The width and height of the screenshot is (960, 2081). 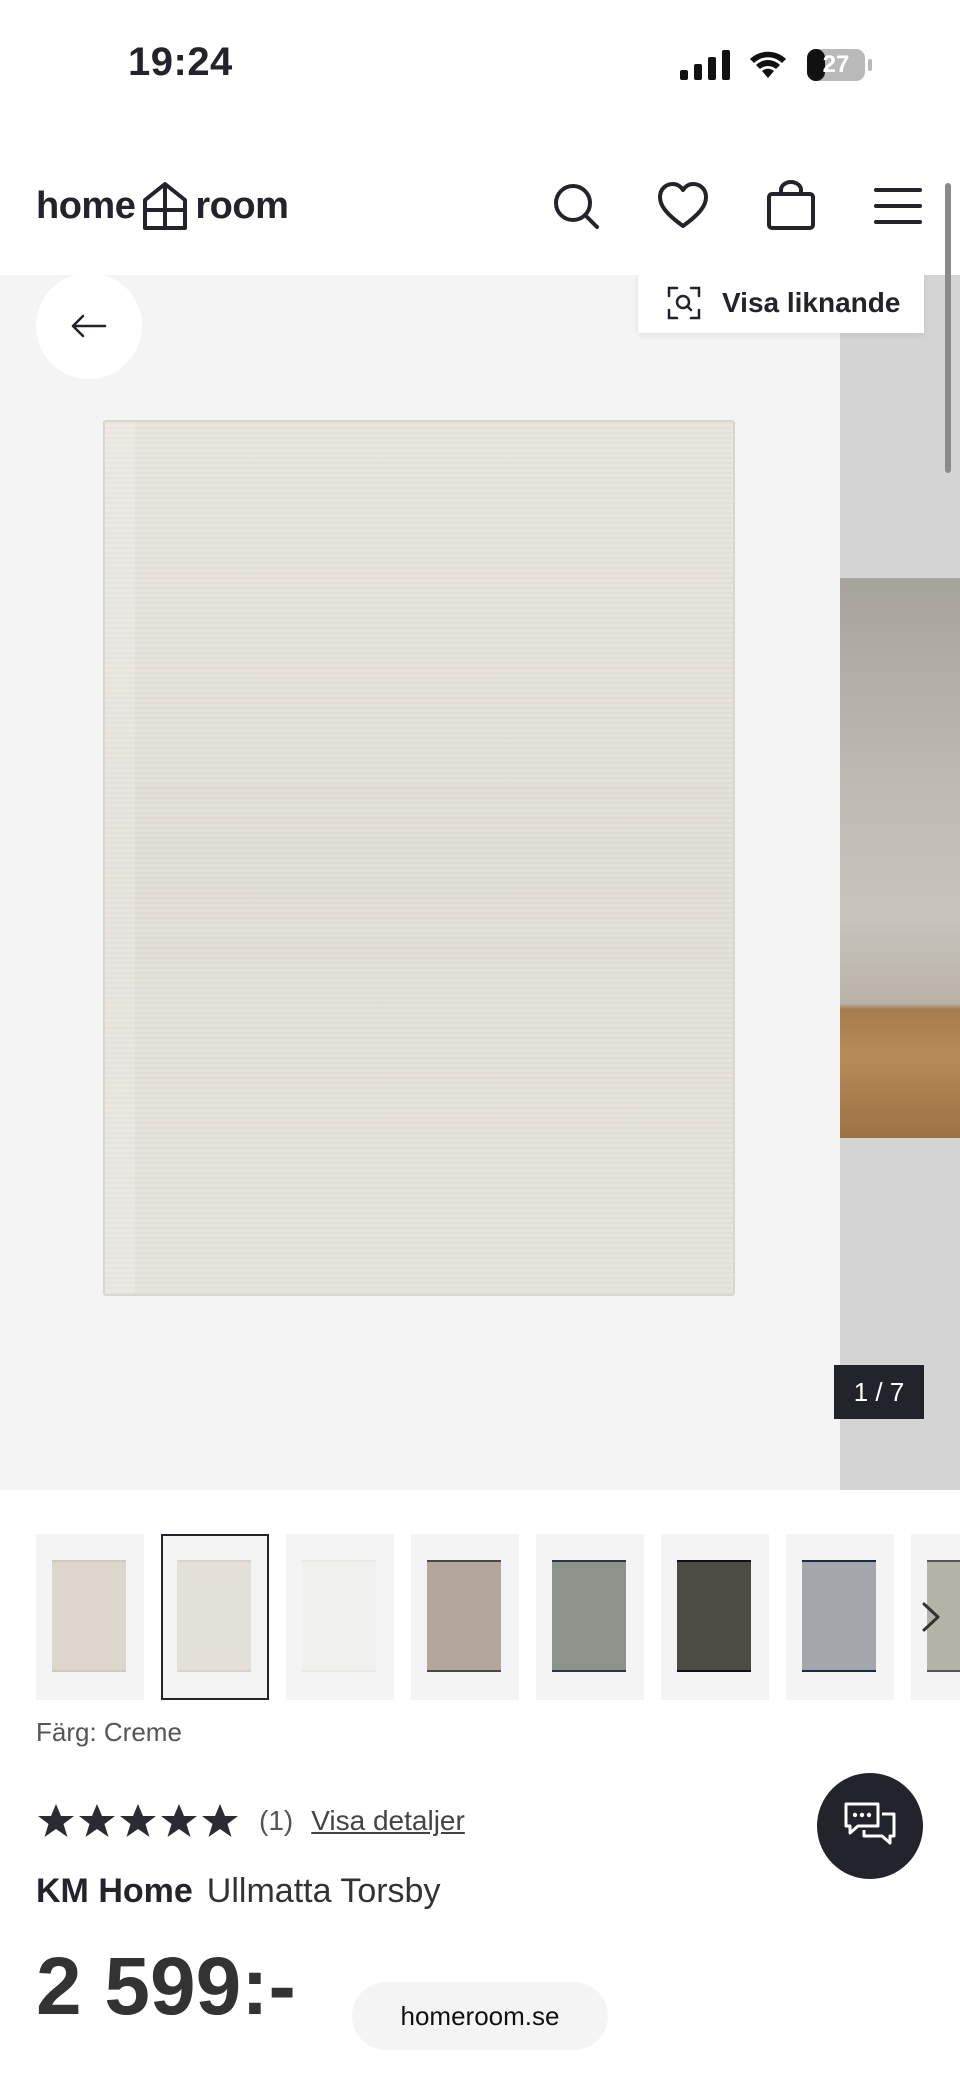 What do you see at coordinates (684, 303) in the screenshot?
I see `visual-search-icon` at bounding box center [684, 303].